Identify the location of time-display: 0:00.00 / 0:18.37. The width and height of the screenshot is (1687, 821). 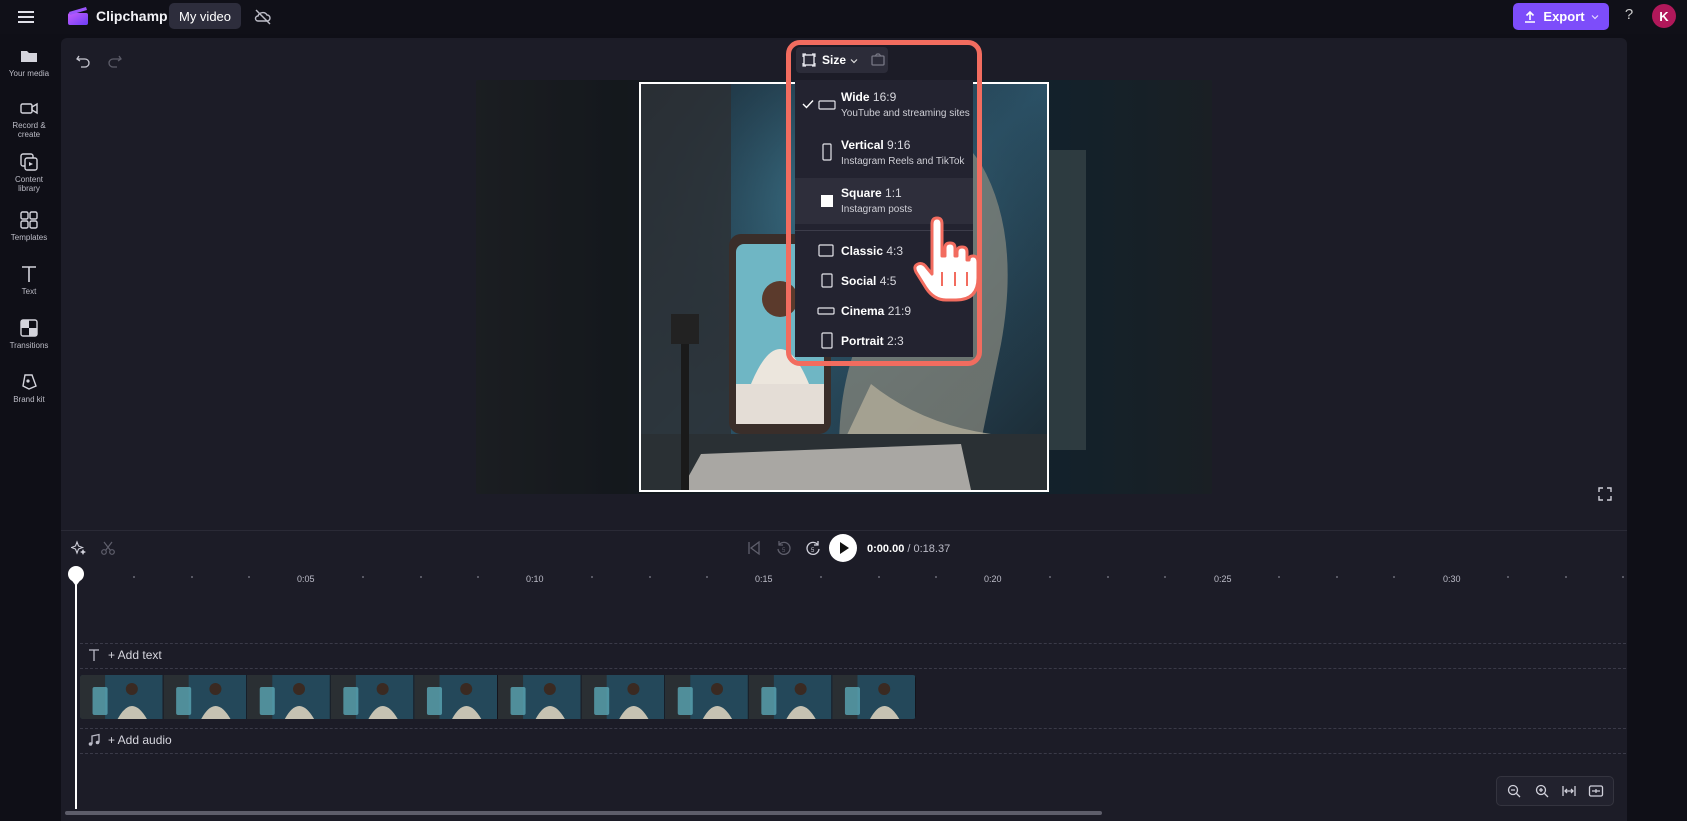
(909, 549).